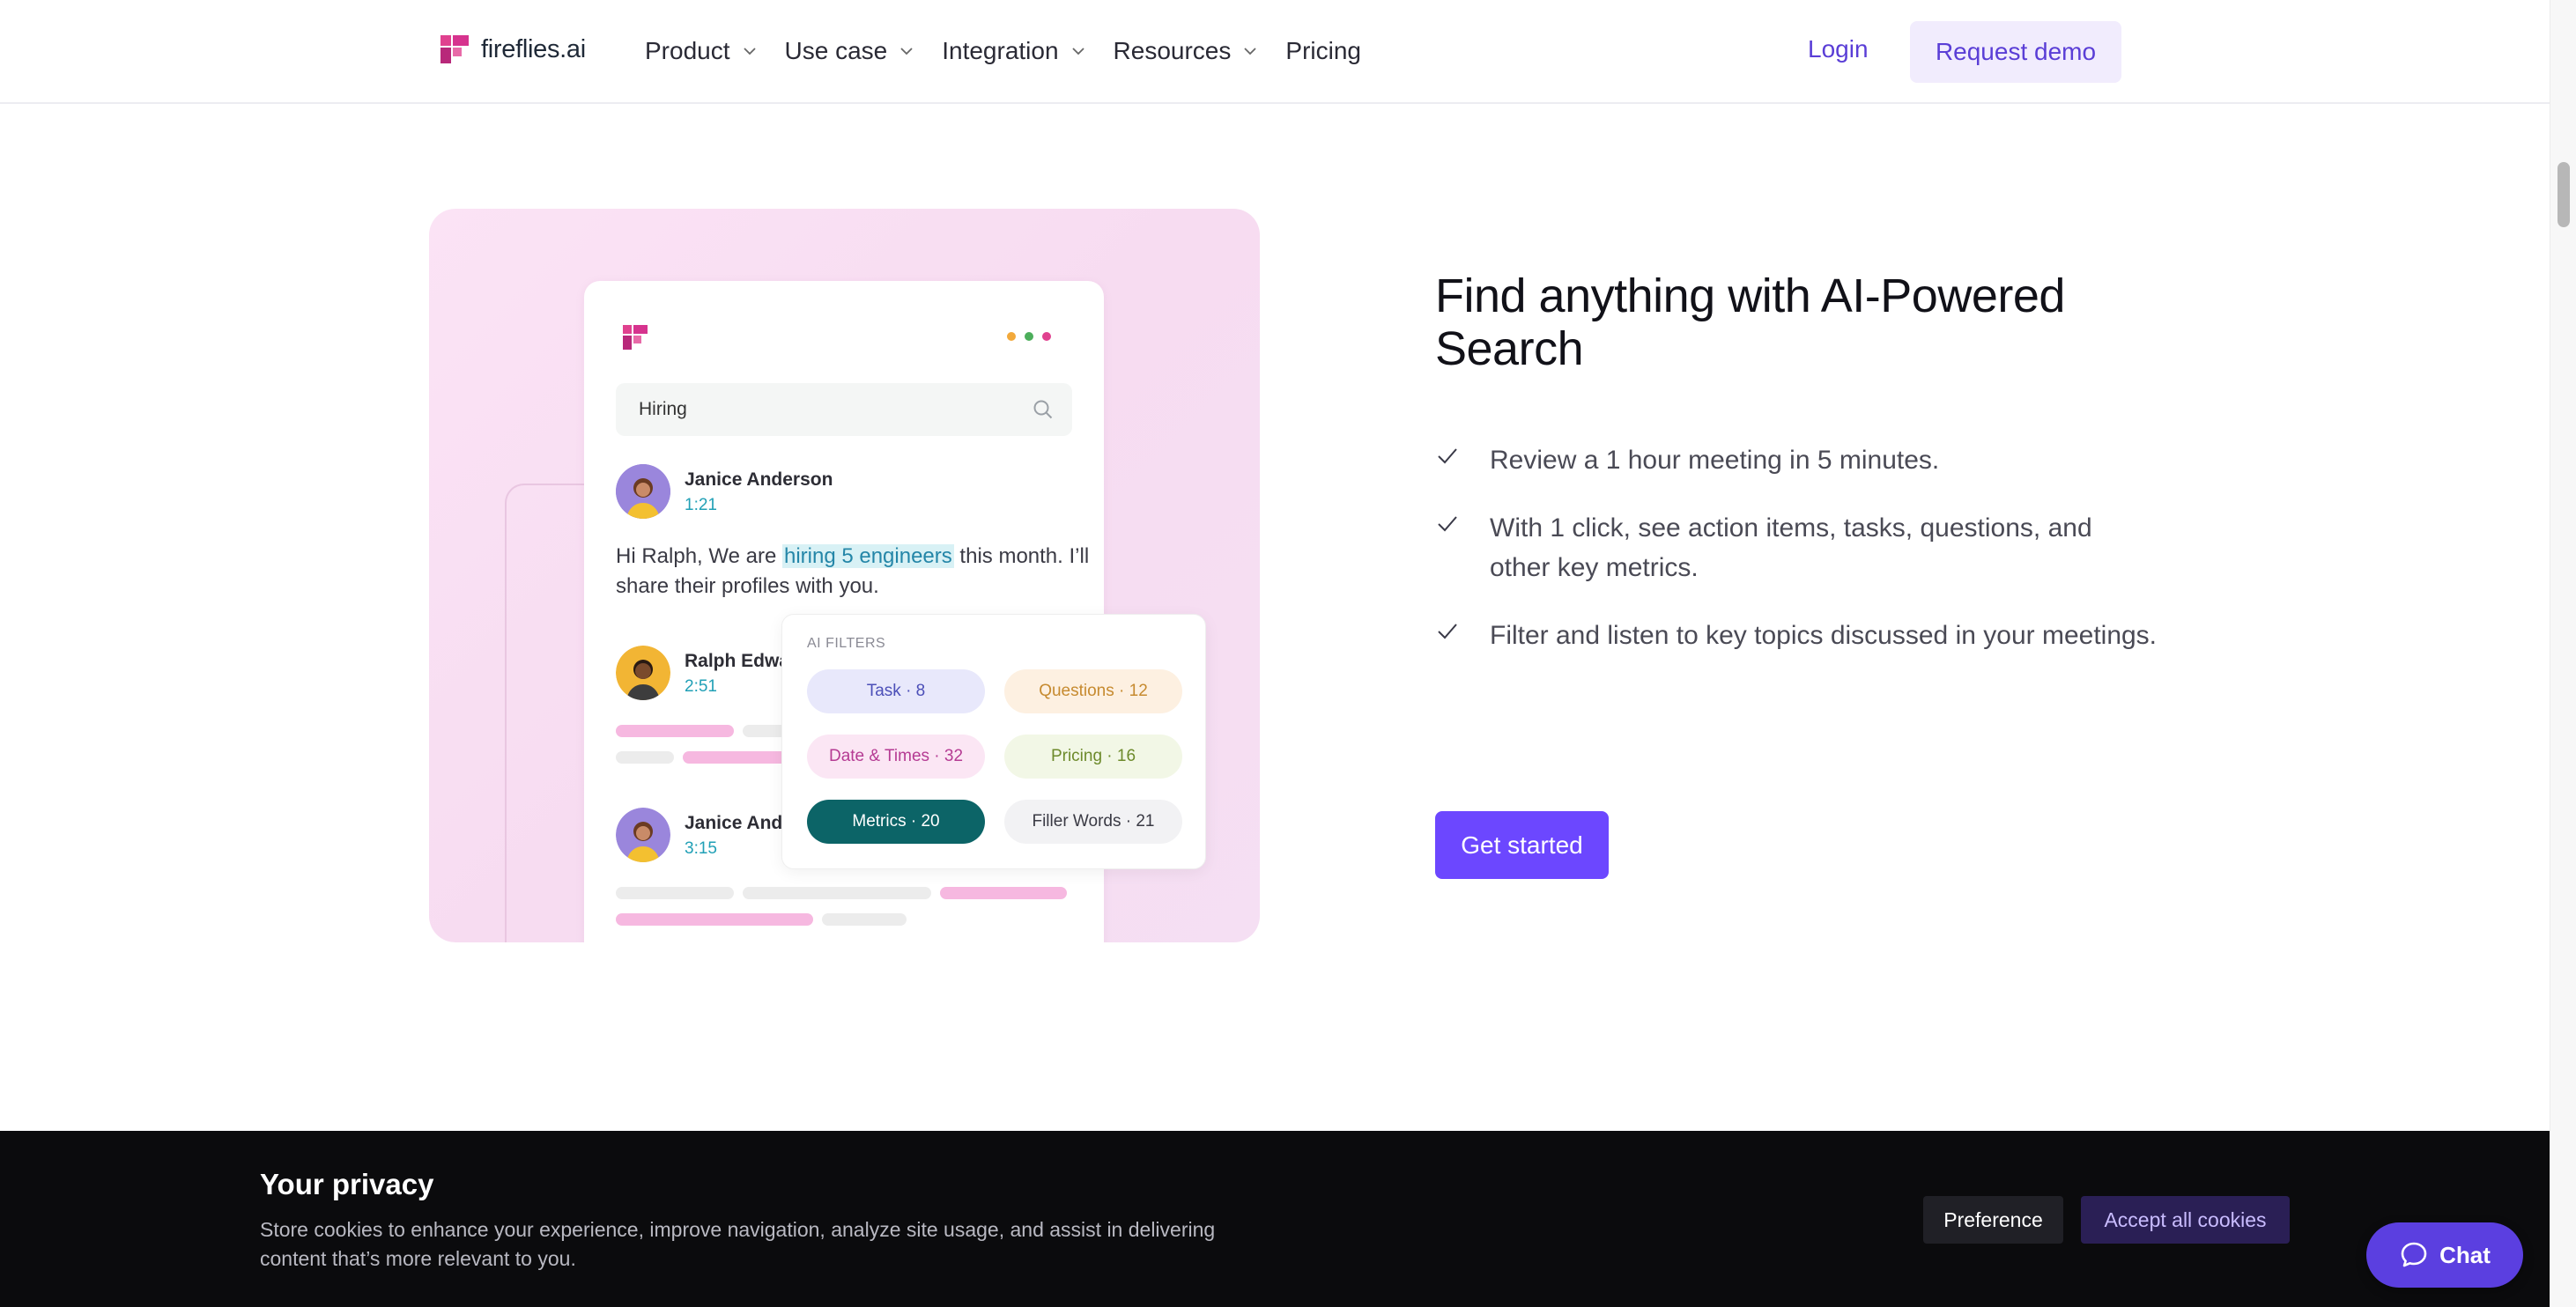  Describe the element at coordinates (2563, 654) in the screenshot. I see `page-scrollbar` at that location.